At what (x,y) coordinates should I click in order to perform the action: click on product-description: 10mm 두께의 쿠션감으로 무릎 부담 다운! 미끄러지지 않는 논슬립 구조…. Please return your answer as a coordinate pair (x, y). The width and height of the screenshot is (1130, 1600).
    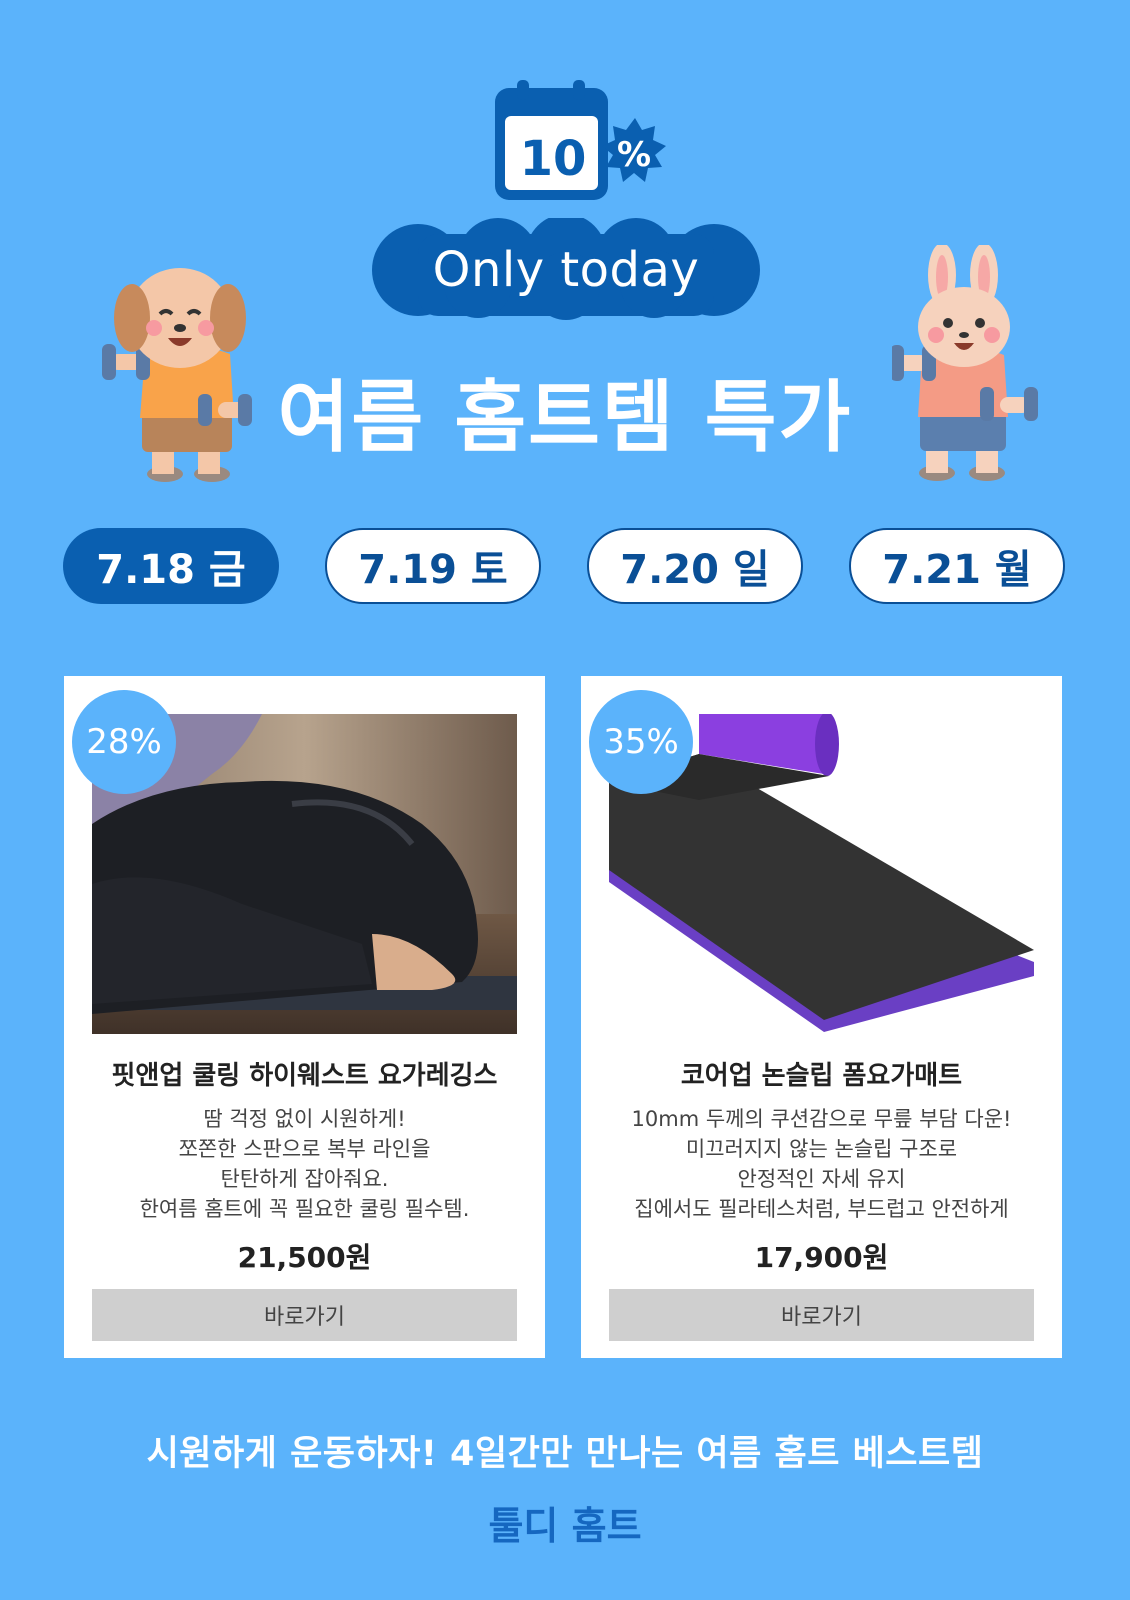
    Looking at the image, I should click on (821, 1164).